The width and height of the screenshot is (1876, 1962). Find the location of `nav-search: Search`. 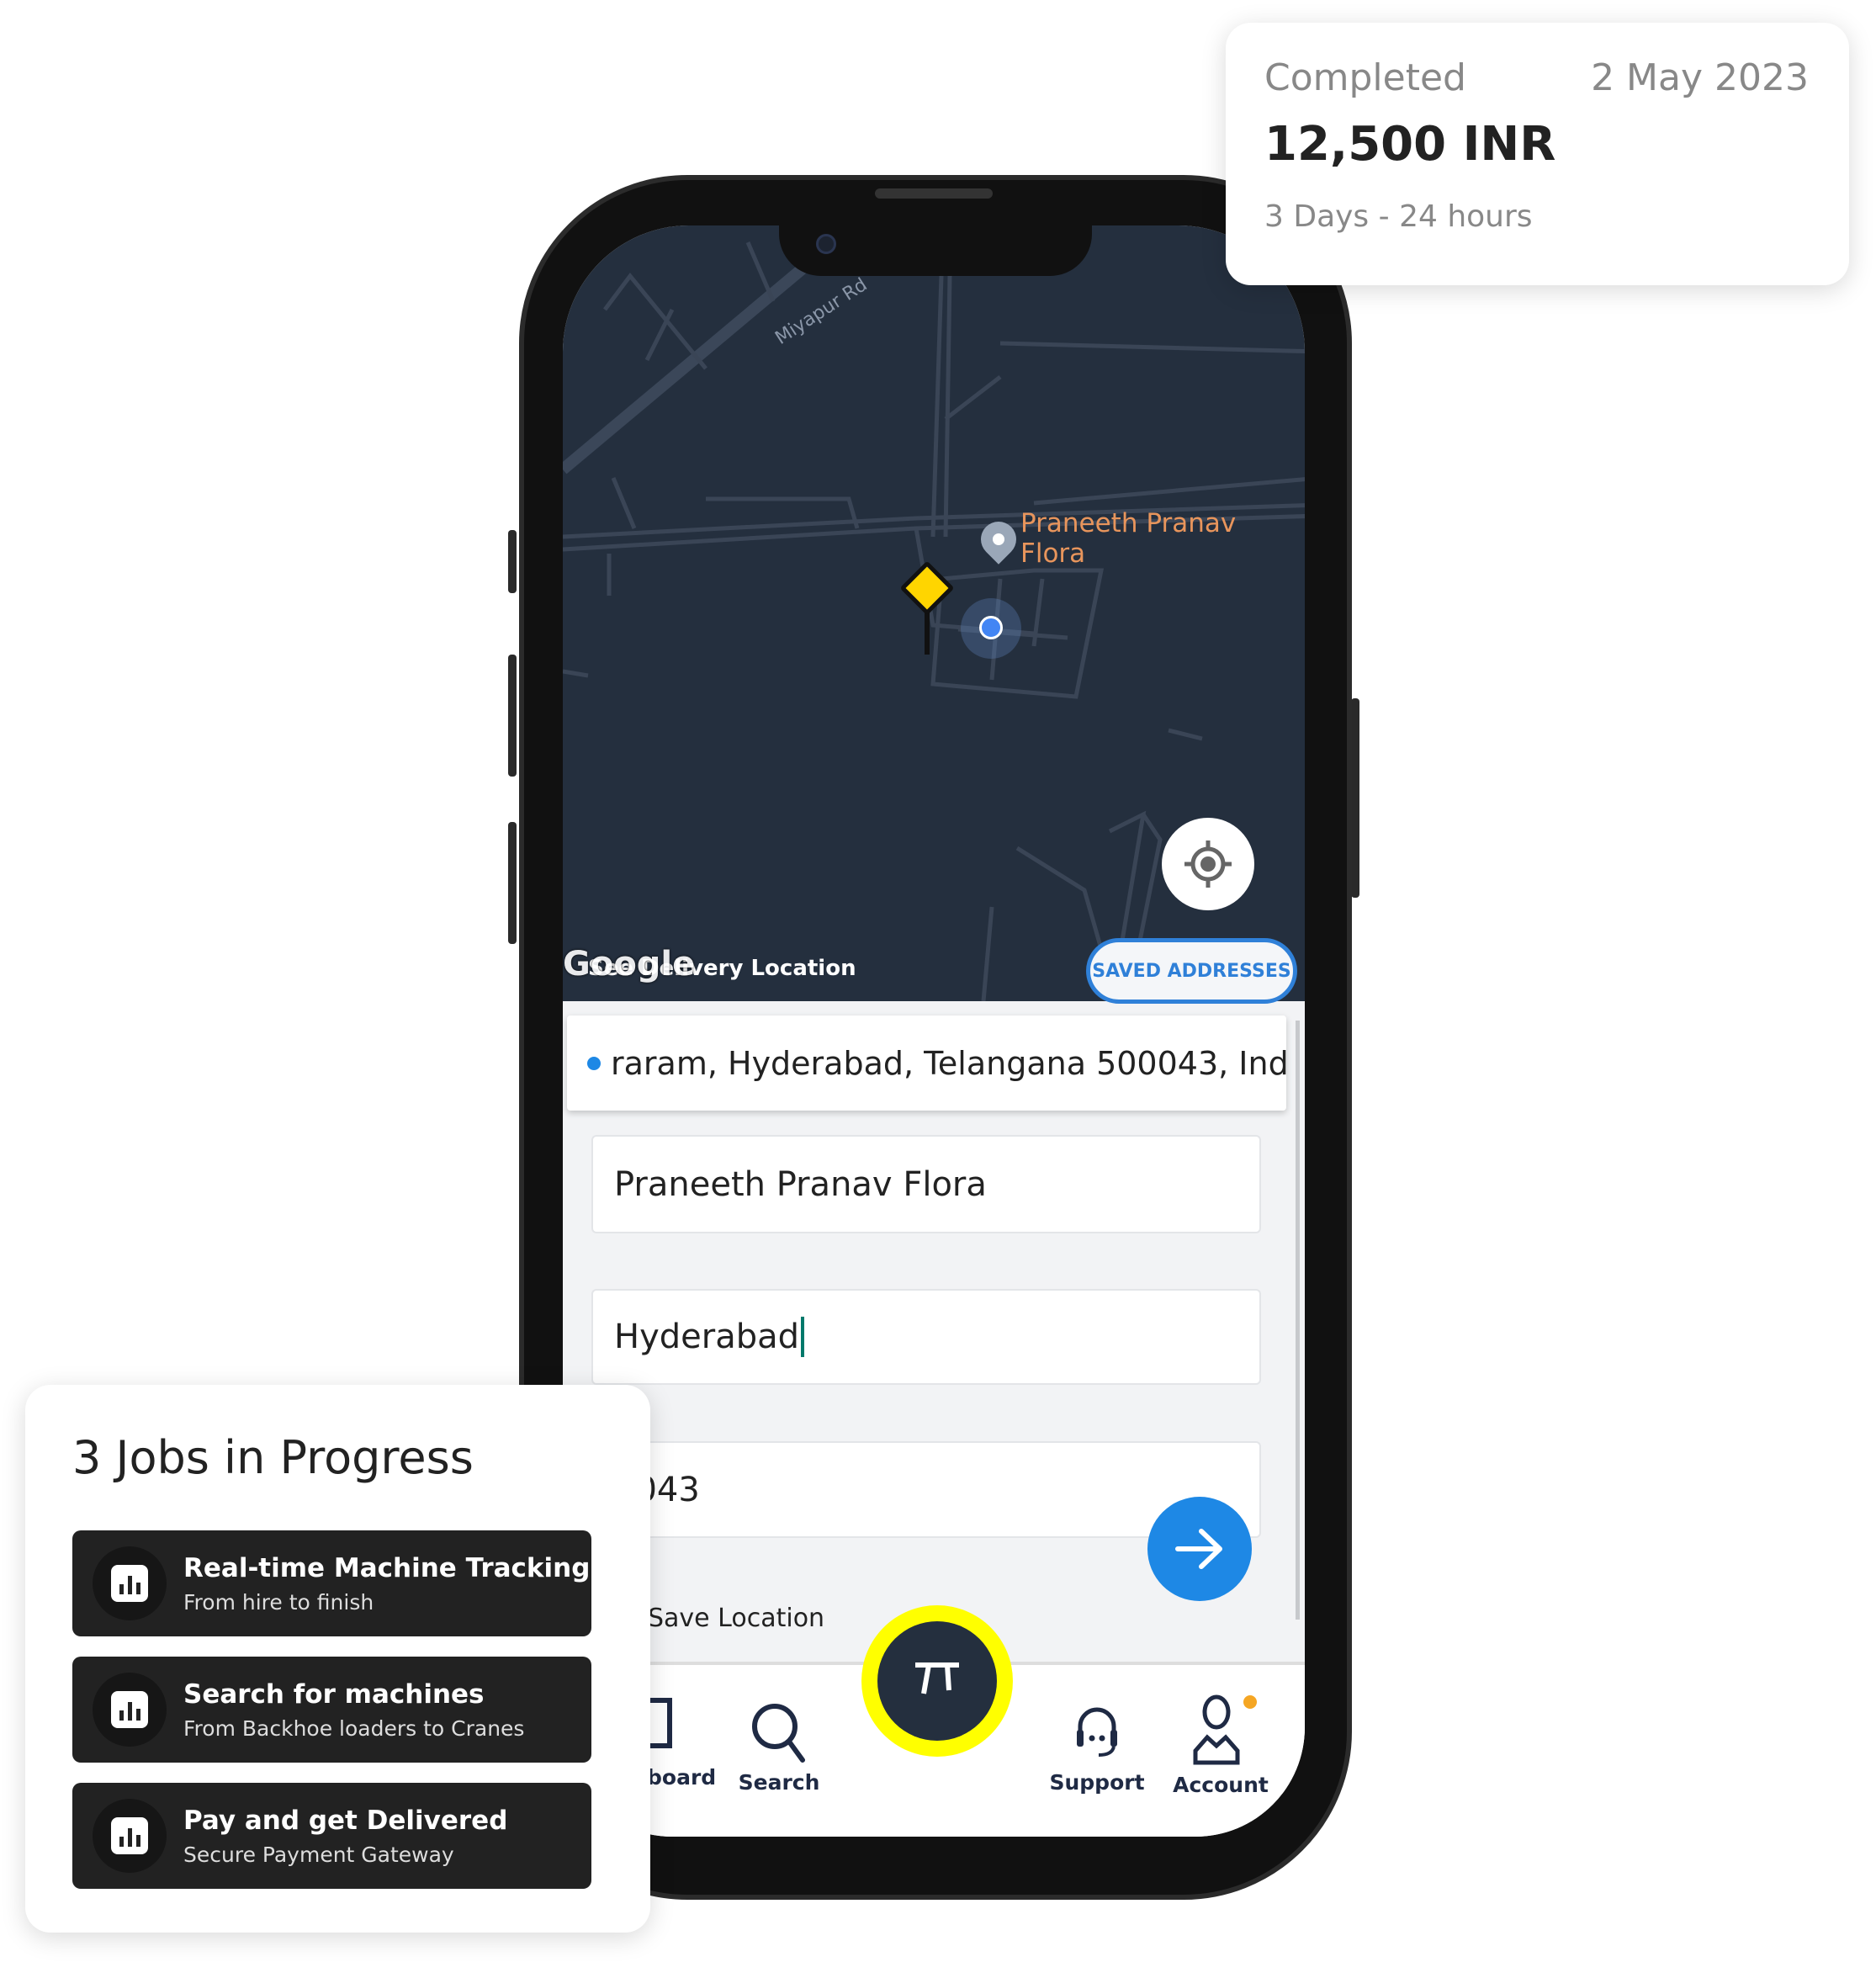

nav-search: Search is located at coordinates (779, 1747).